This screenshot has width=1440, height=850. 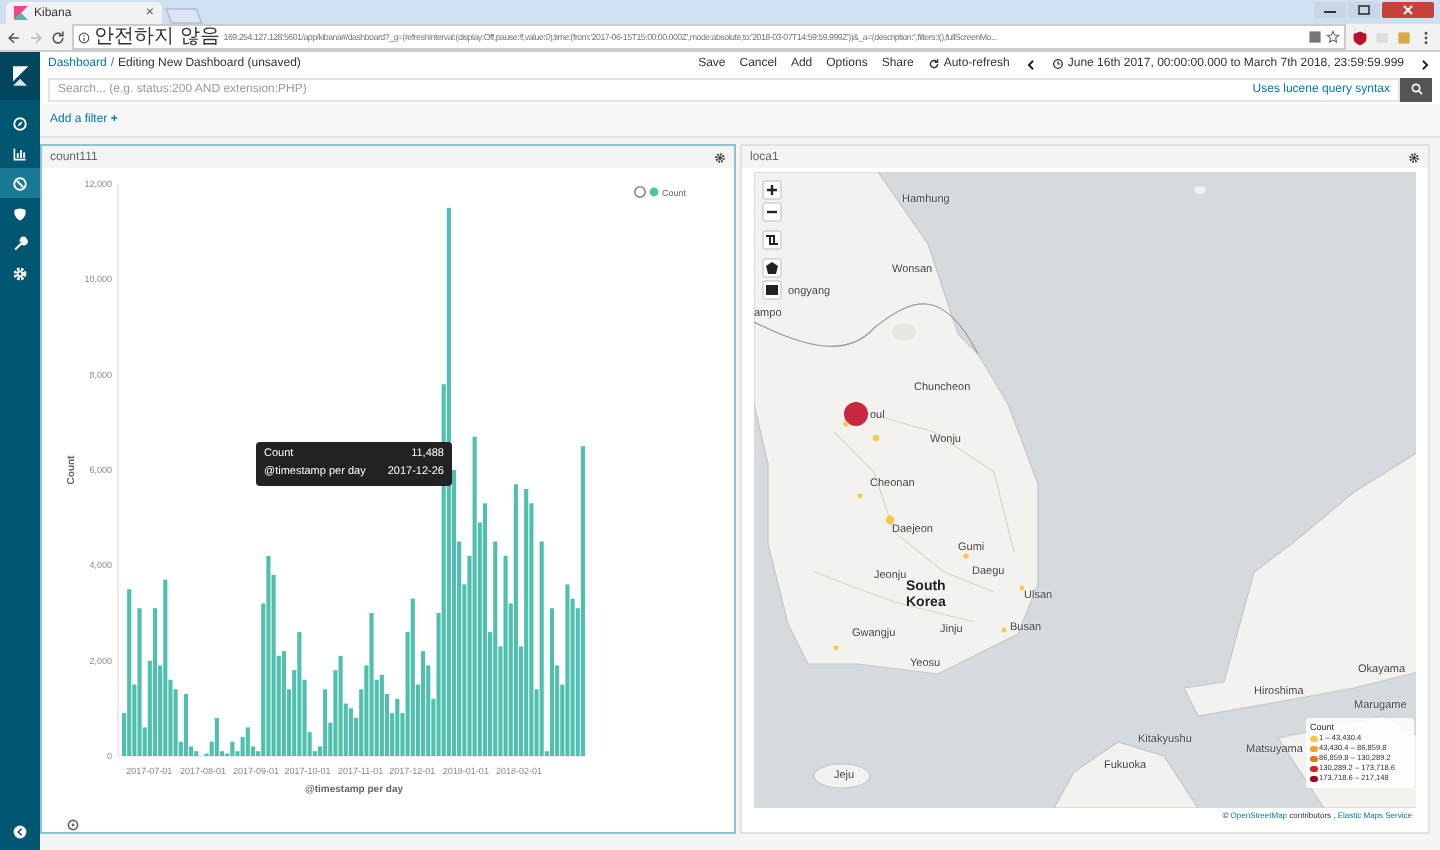 I want to click on back-arrow-icon, so click(x=14, y=37).